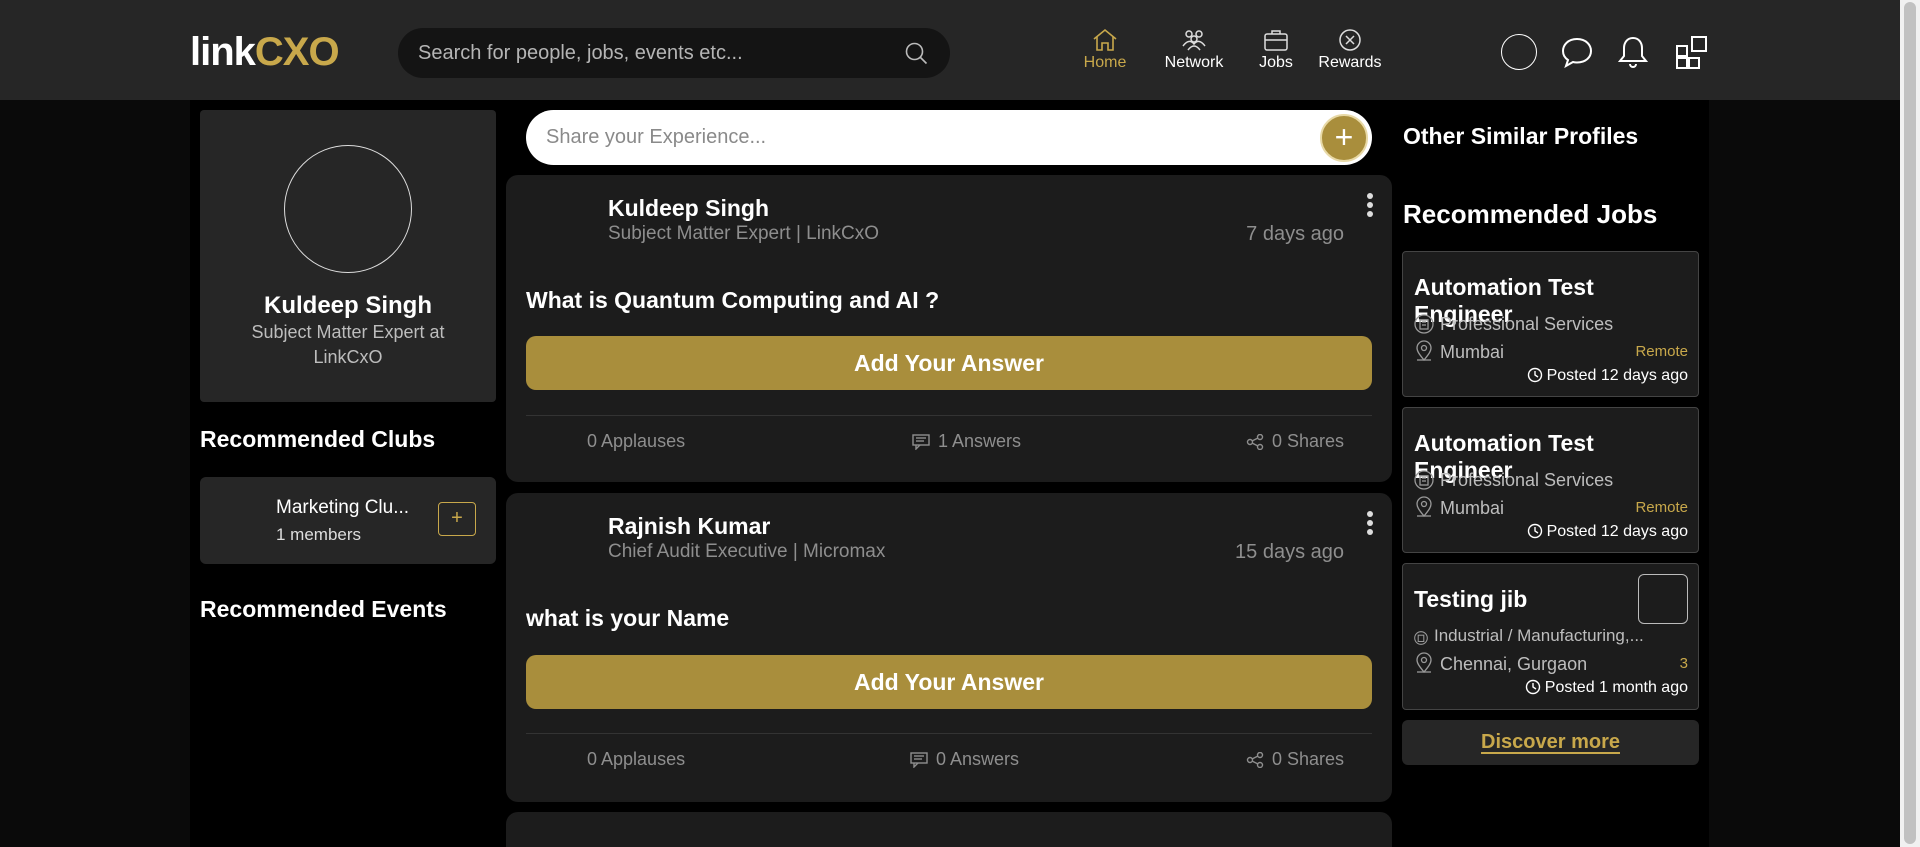  What do you see at coordinates (1663, 599) in the screenshot?
I see `company-logo` at bounding box center [1663, 599].